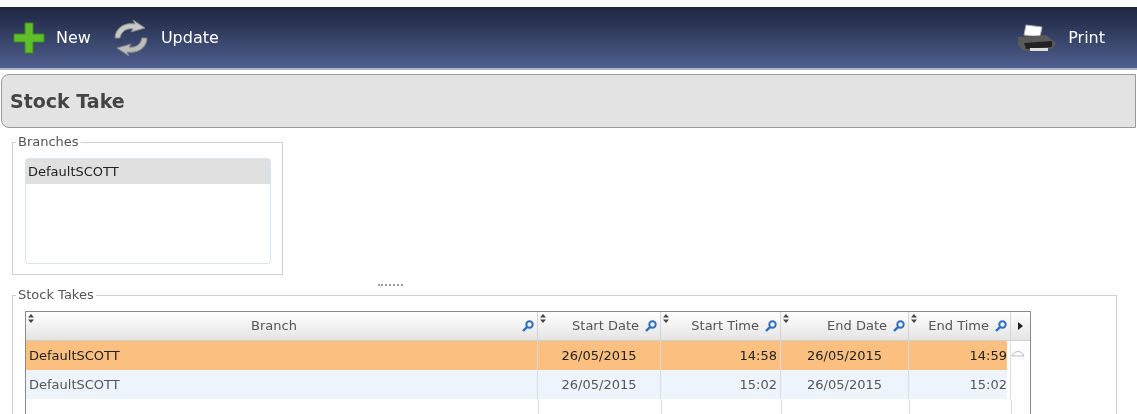 This screenshot has width=1137, height=414. Describe the element at coordinates (164, 37) in the screenshot. I see `update-button: Update` at that location.